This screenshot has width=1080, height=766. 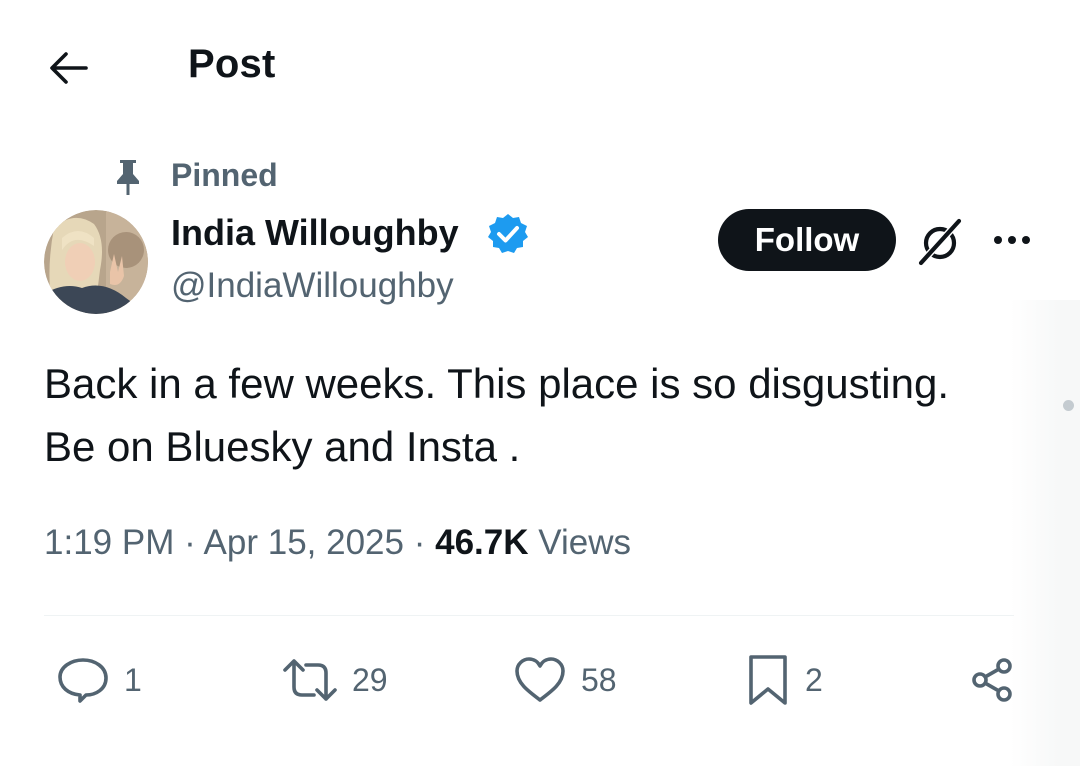 I want to click on bookmark-count: 2, so click(x=814, y=679).